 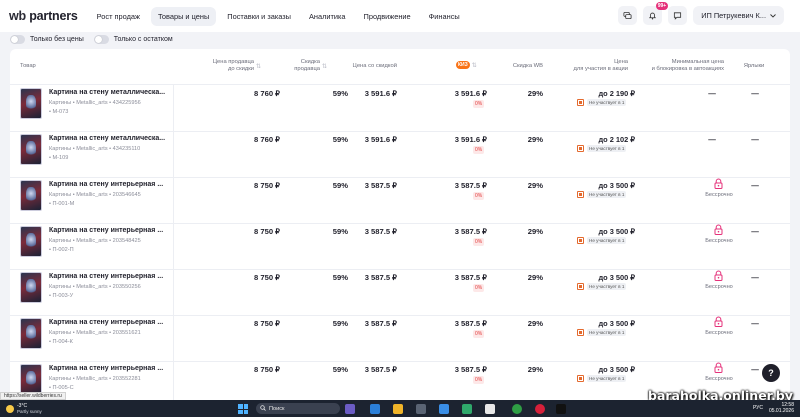 I want to click on clock: 12:58 05.01.2026, so click(x=781, y=408).